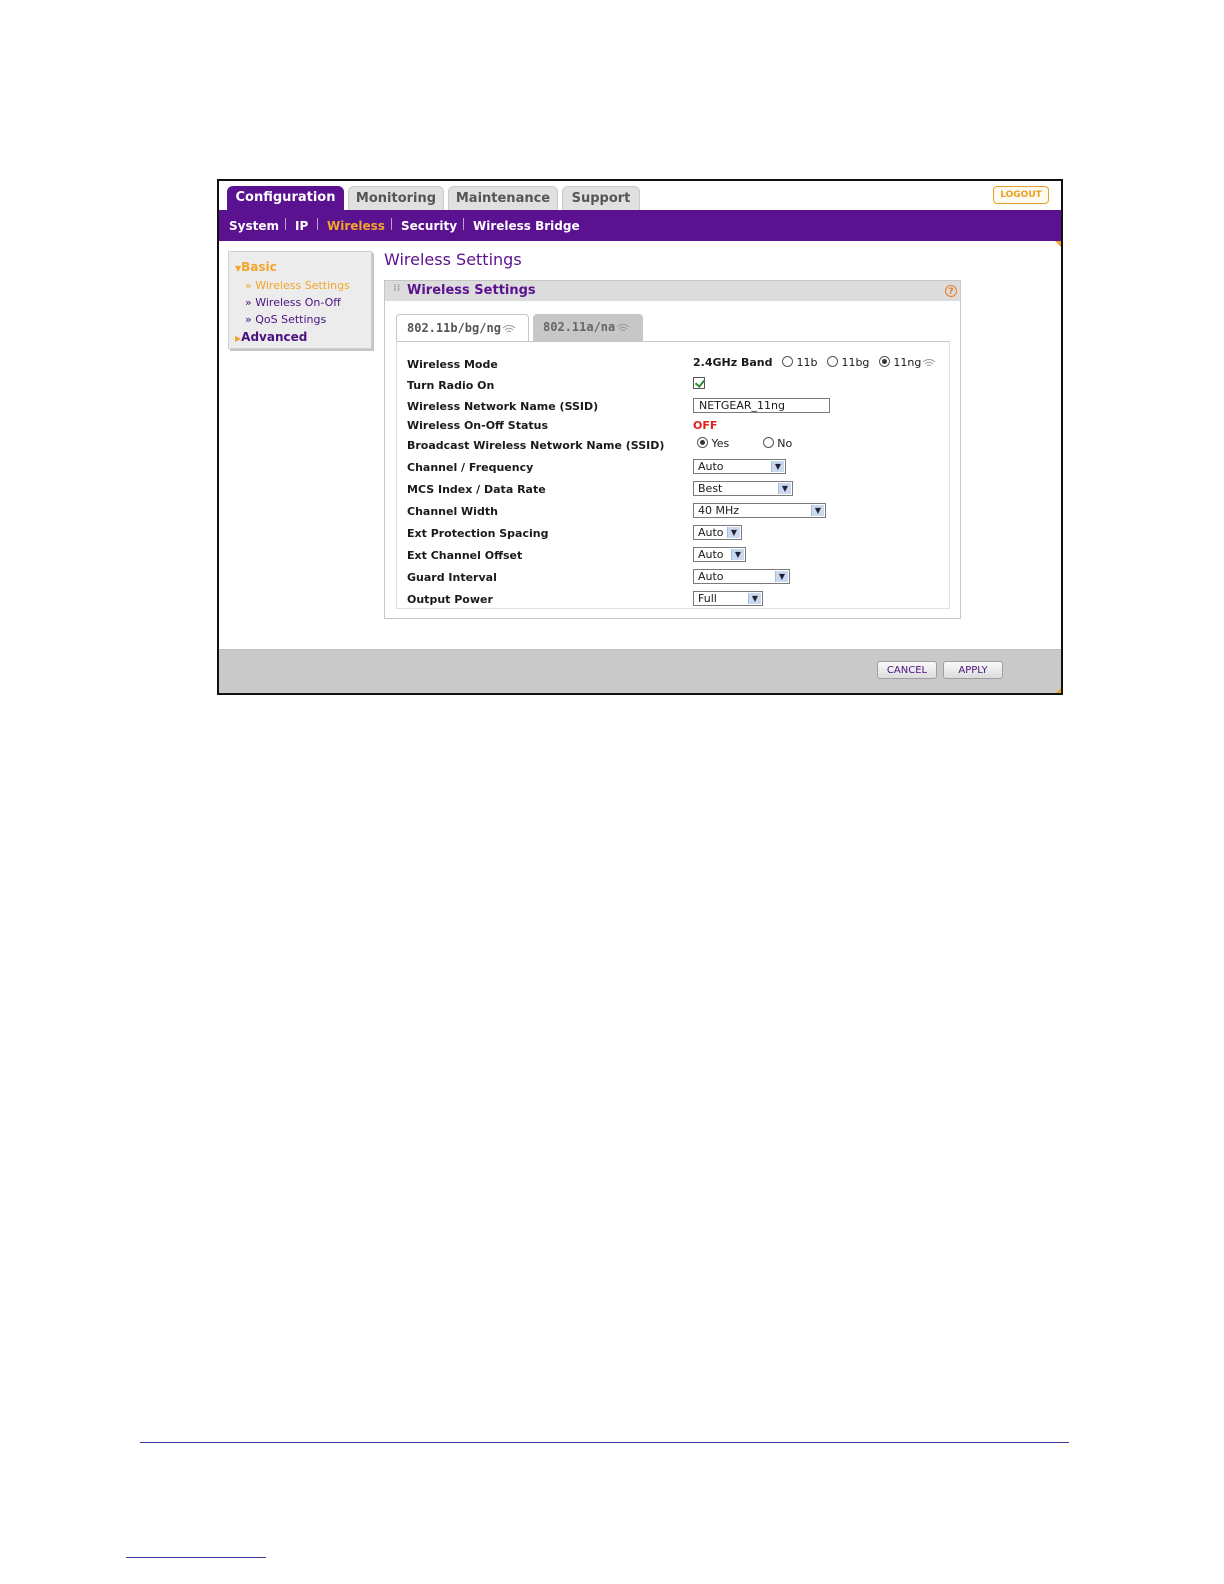 Image resolution: width=1224 pixels, height=1584 pixels. What do you see at coordinates (285, 319) in the screenshot?
I see `sidebar-item-qos-settings: » QoS Settings` at bounding box center [285, 319].